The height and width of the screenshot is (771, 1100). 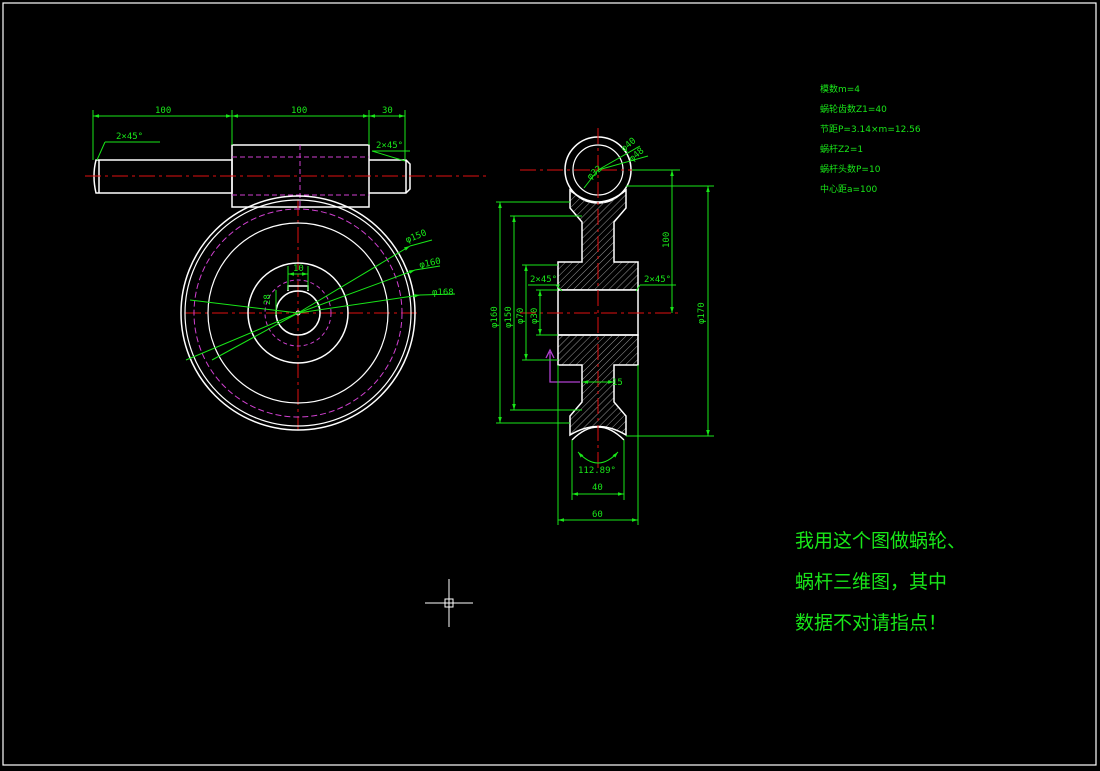 What do you see at coordinates (849, 189) in the screenshot?
I see `param-line-6: 中心距a=100` at bounding box center [849, 189].